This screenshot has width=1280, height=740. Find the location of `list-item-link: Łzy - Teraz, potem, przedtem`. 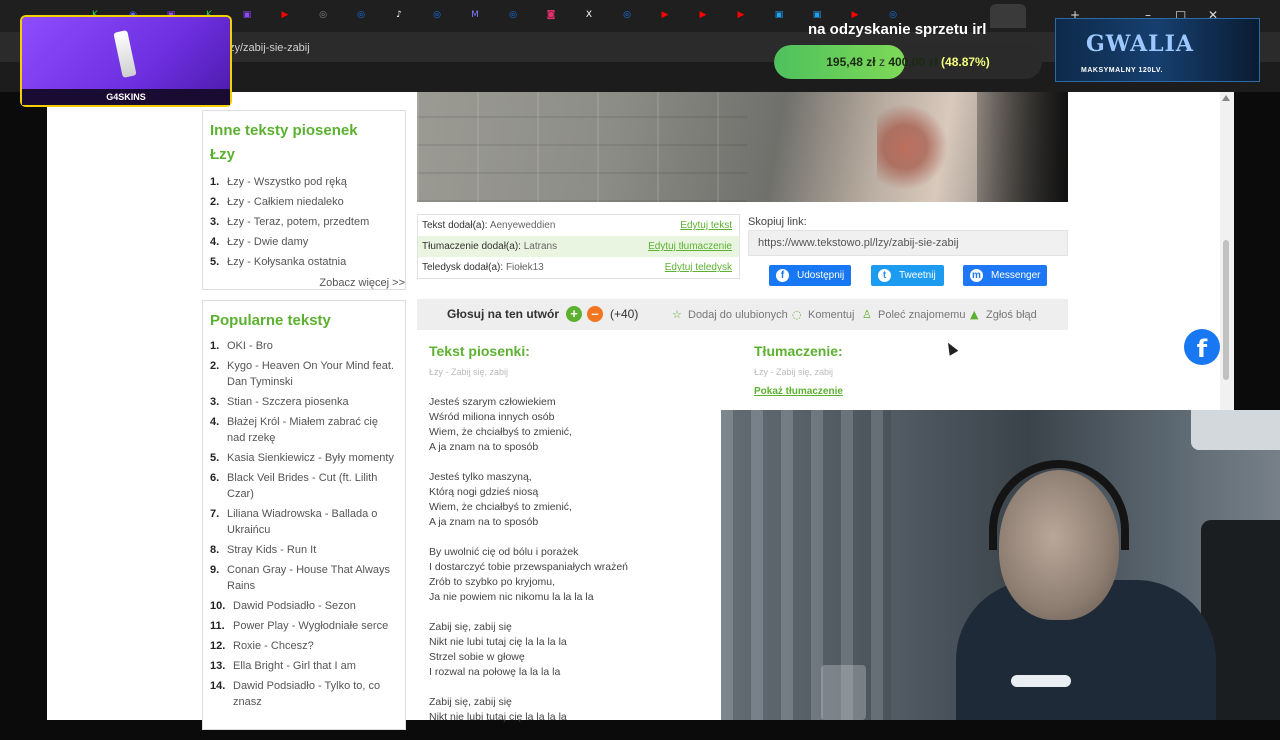

list-item-link: Łzy - Teraz, potem, przedtem is located at coordinates (298, 222).